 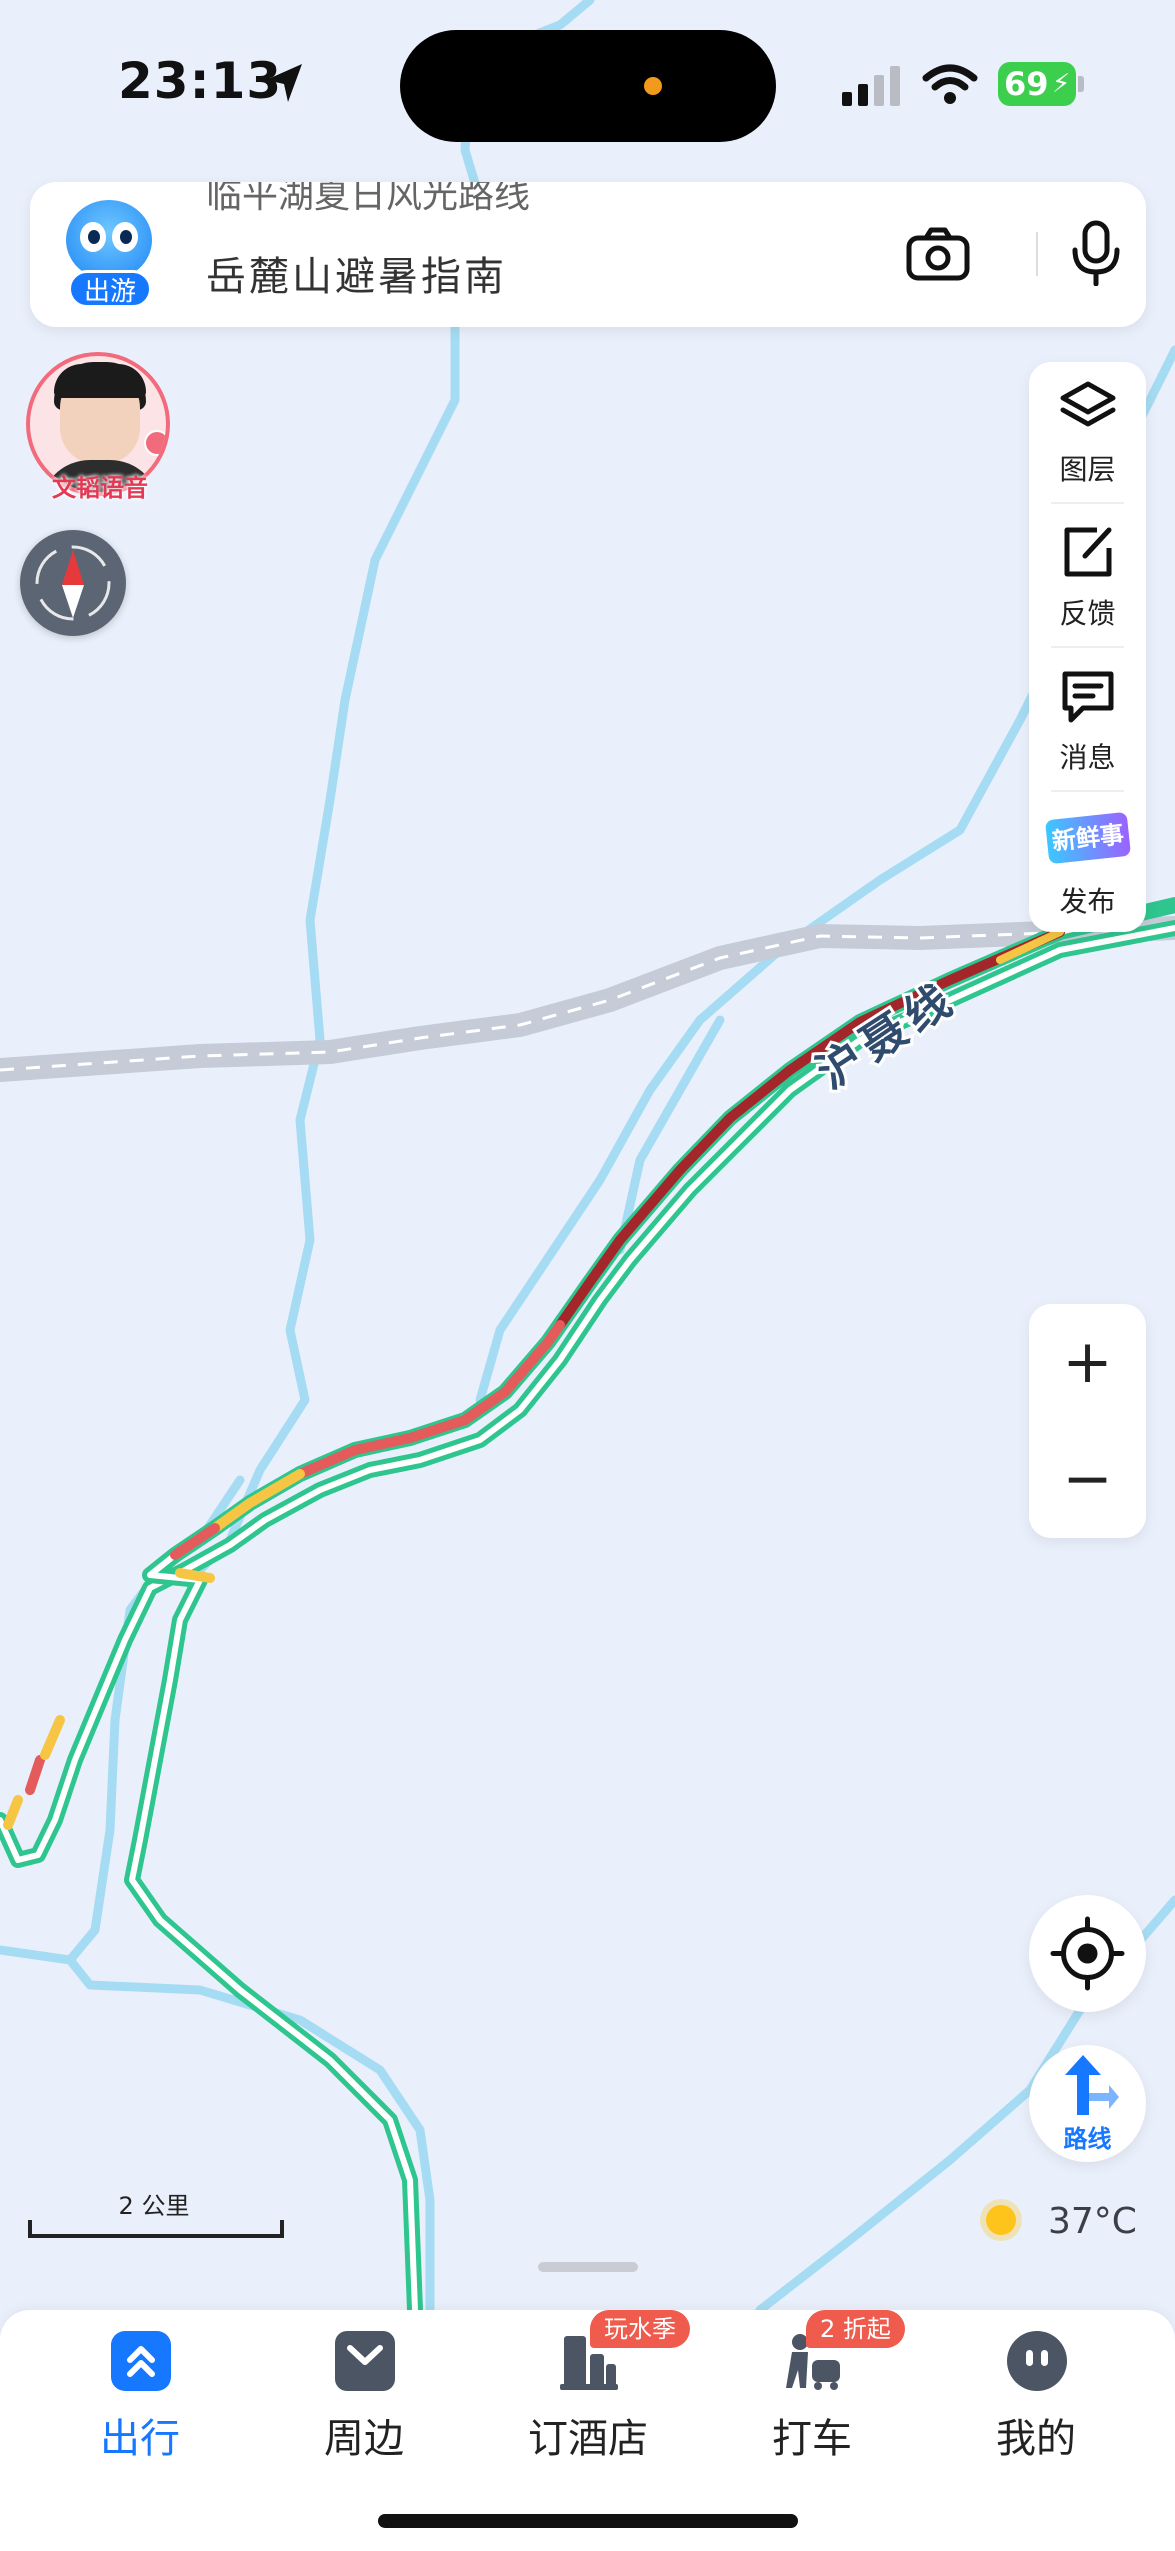 What do you see at coordinates (109, 240) in the screenshot?
I see `mascot-icon` at bounding box center [109, 240].